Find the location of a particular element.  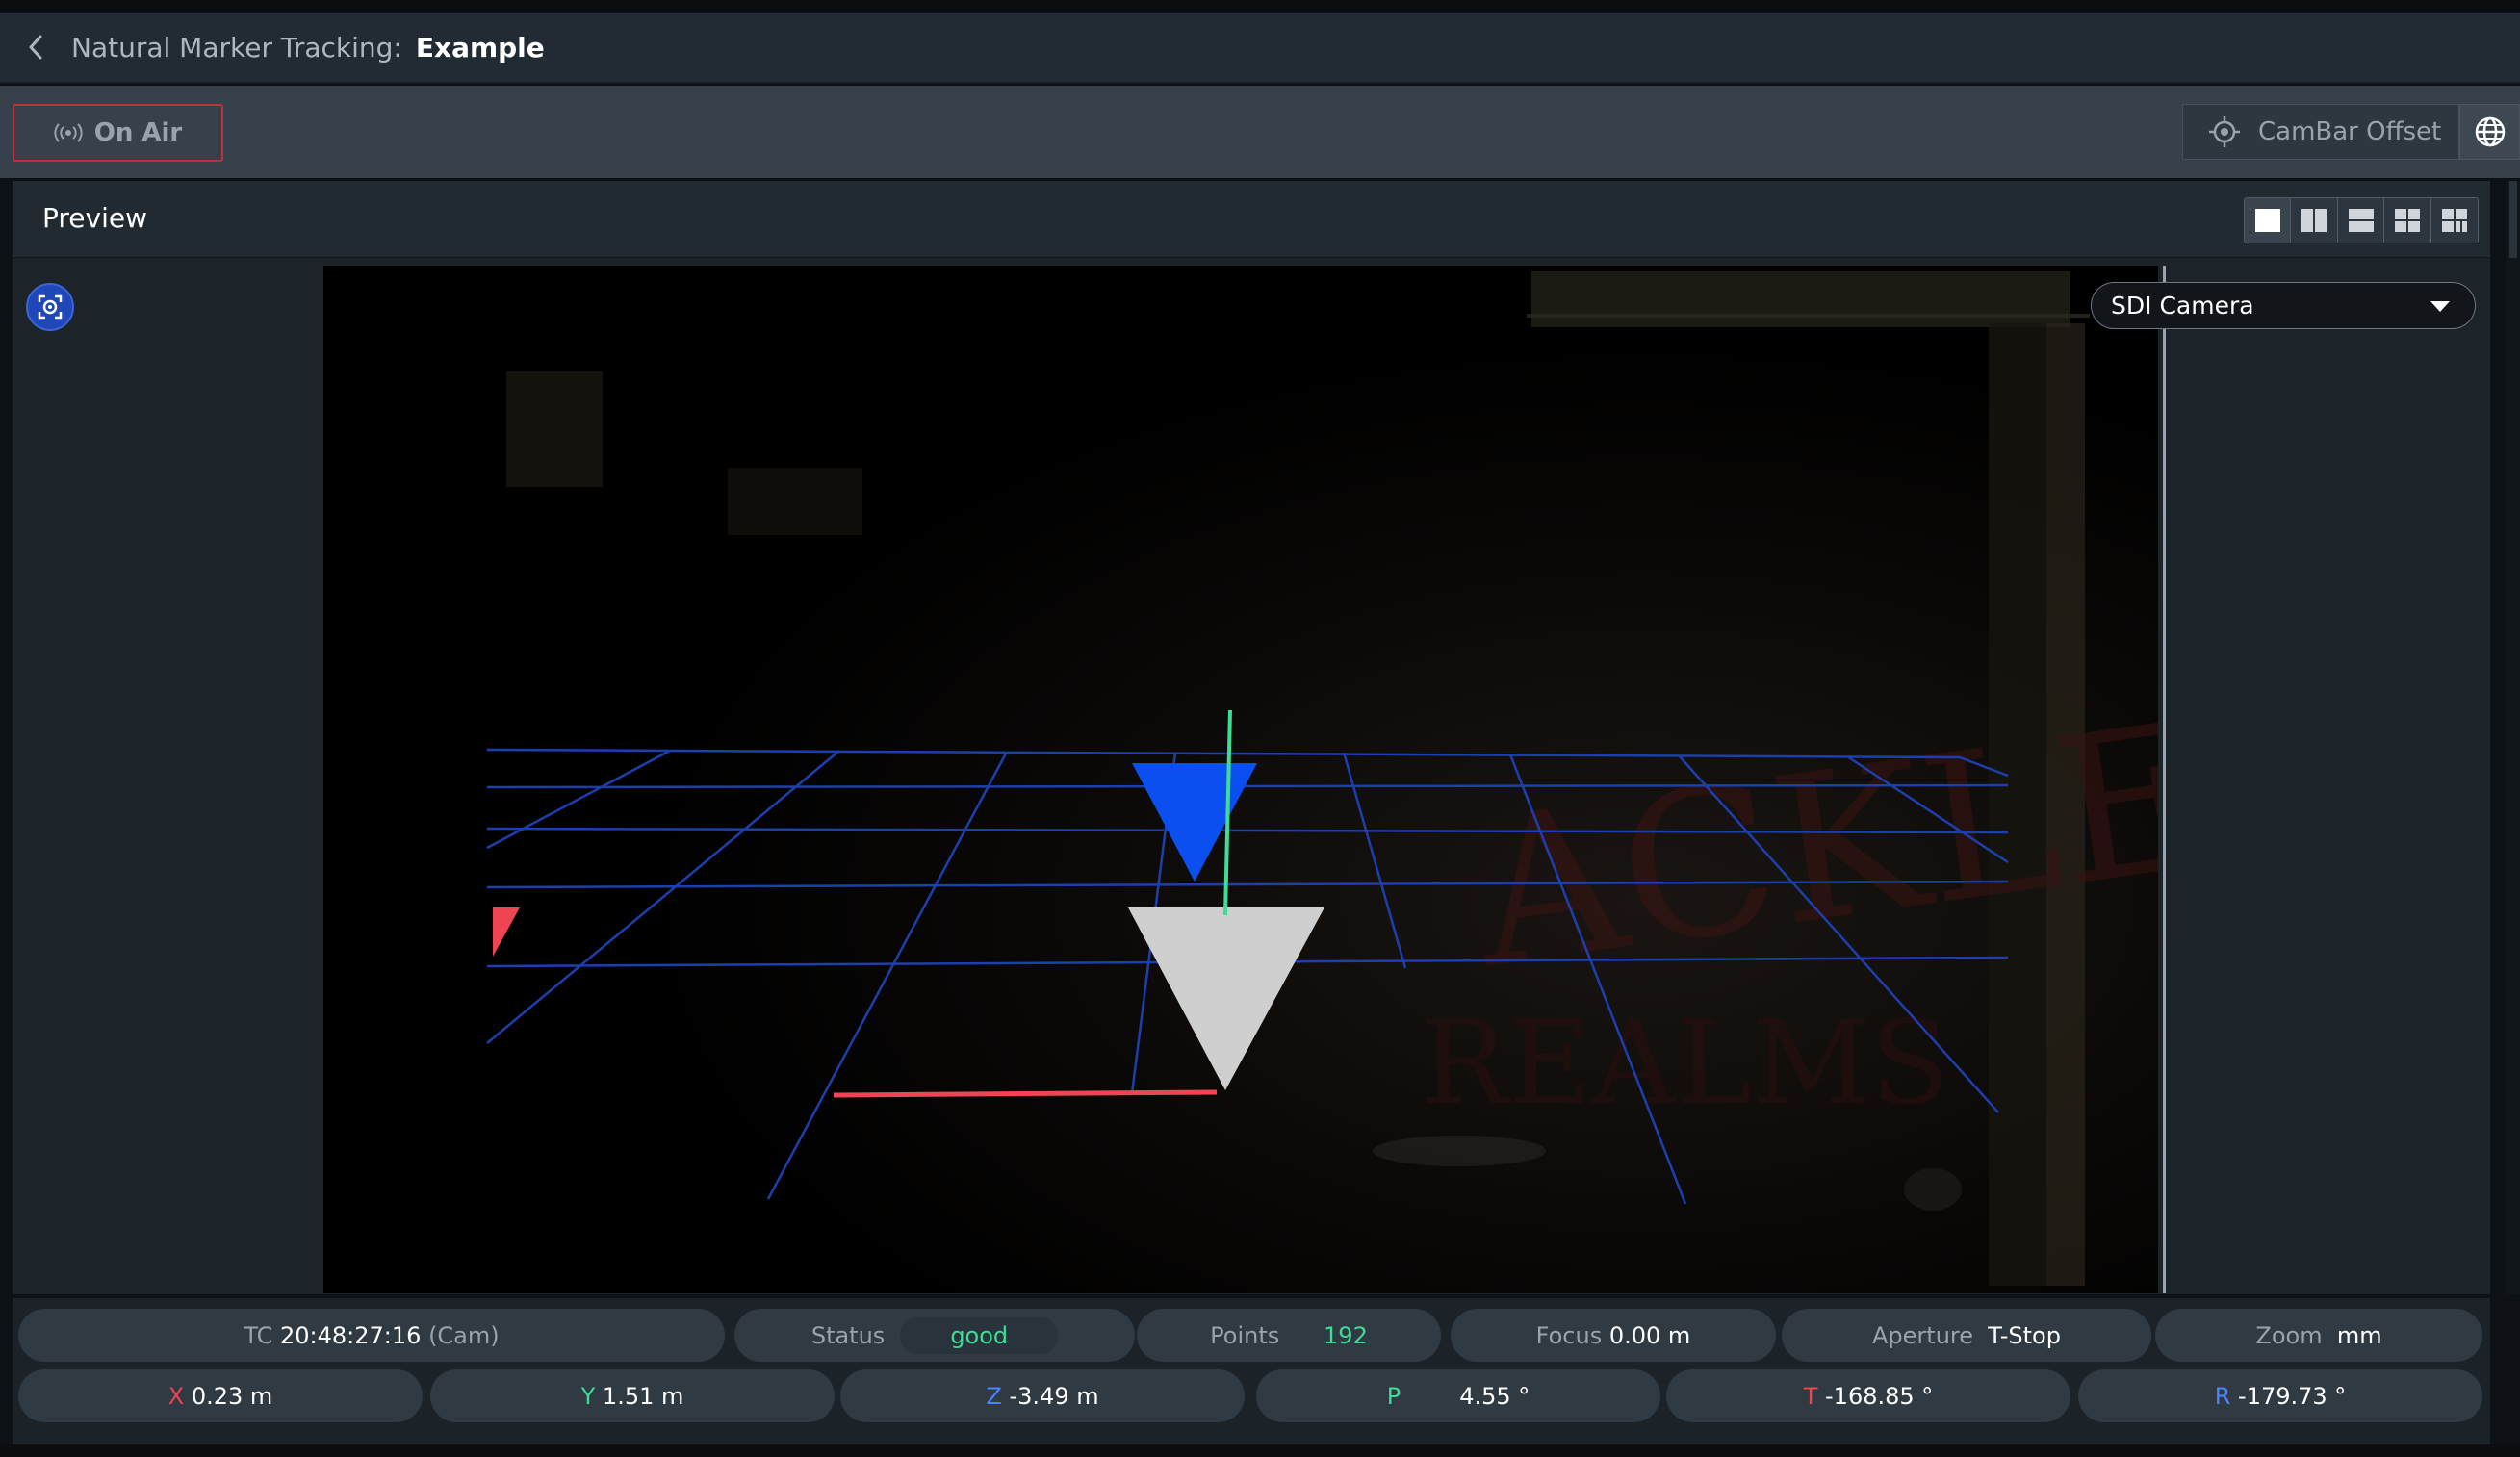

preview-title: Preview is located at coordinates (95, 218).